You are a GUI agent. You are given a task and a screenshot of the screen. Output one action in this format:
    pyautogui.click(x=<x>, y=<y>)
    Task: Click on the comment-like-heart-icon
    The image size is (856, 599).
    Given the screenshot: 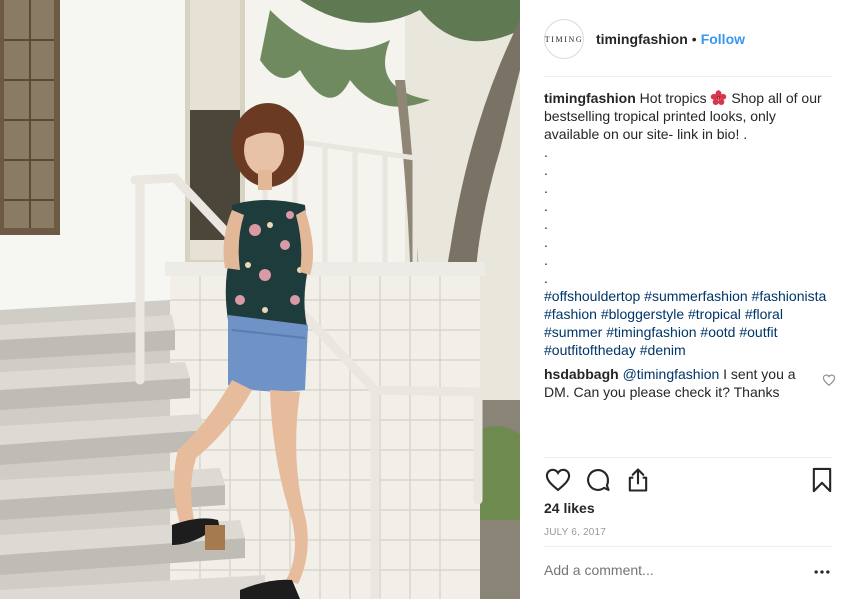 What is the action you would take?
    pyautogui.click(x=829, y=380)
    